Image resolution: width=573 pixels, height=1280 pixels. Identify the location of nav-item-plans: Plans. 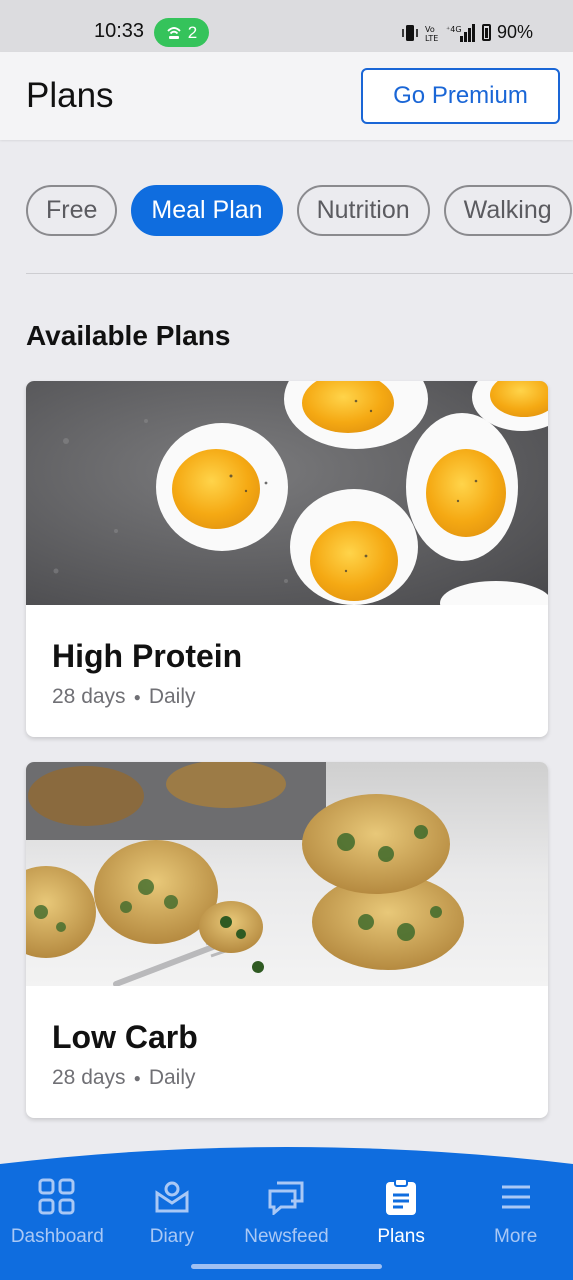
(401, 1212).